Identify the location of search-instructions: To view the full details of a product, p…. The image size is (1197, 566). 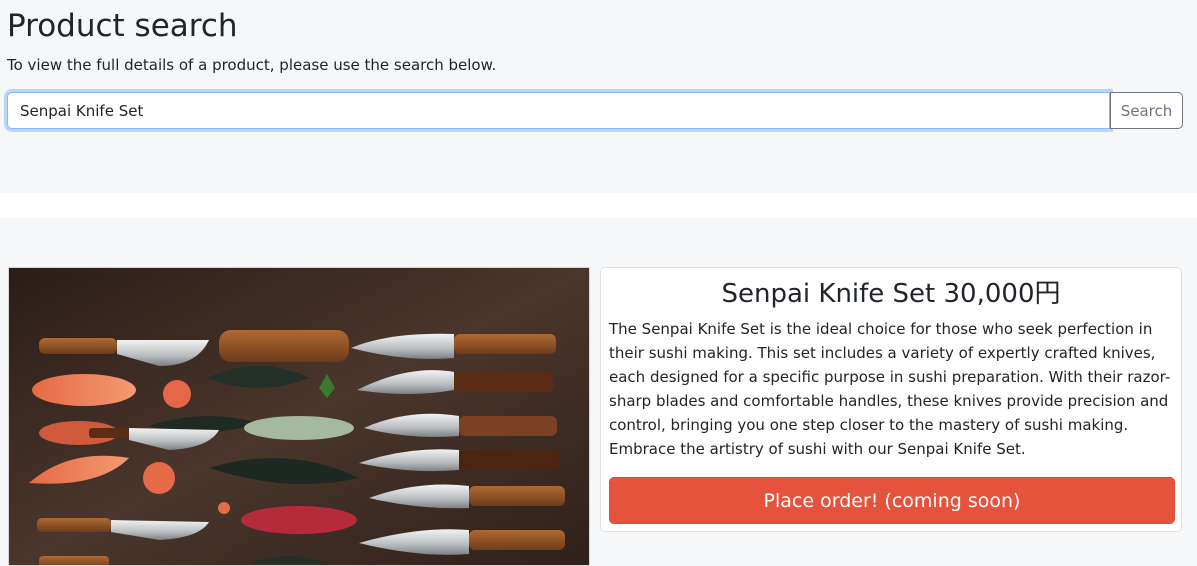
(252, 65).